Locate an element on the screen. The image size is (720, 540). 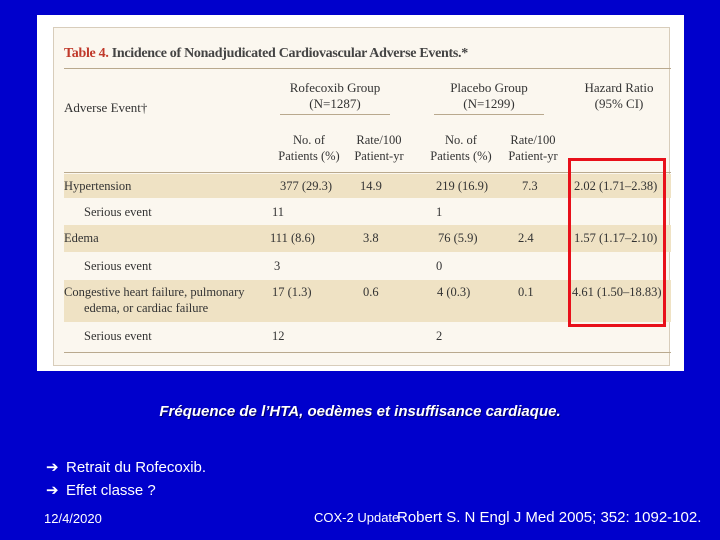
plac-rate100: Rate/100 is located at coordinates (533, 140).